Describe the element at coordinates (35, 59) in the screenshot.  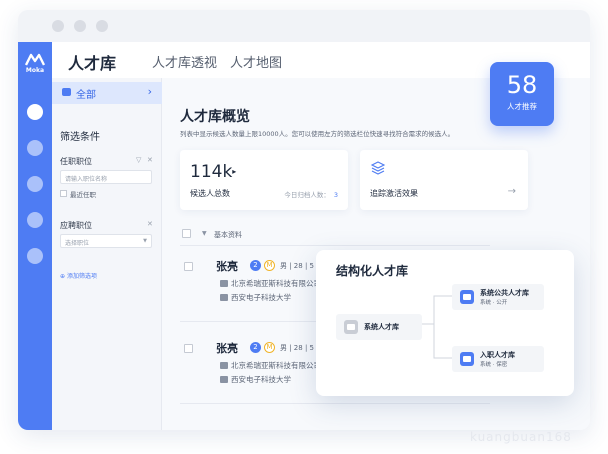
I see `moka-logo-icon` at that location.